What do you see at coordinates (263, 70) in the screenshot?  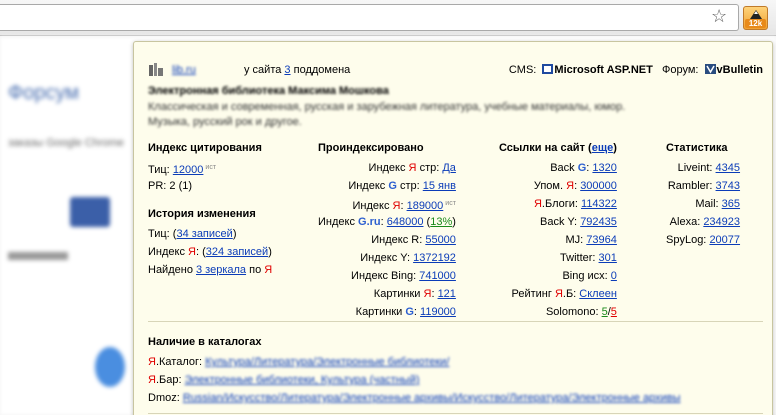 I see `subdomains-prefix: у сайта` at bounding box center [263, 70].